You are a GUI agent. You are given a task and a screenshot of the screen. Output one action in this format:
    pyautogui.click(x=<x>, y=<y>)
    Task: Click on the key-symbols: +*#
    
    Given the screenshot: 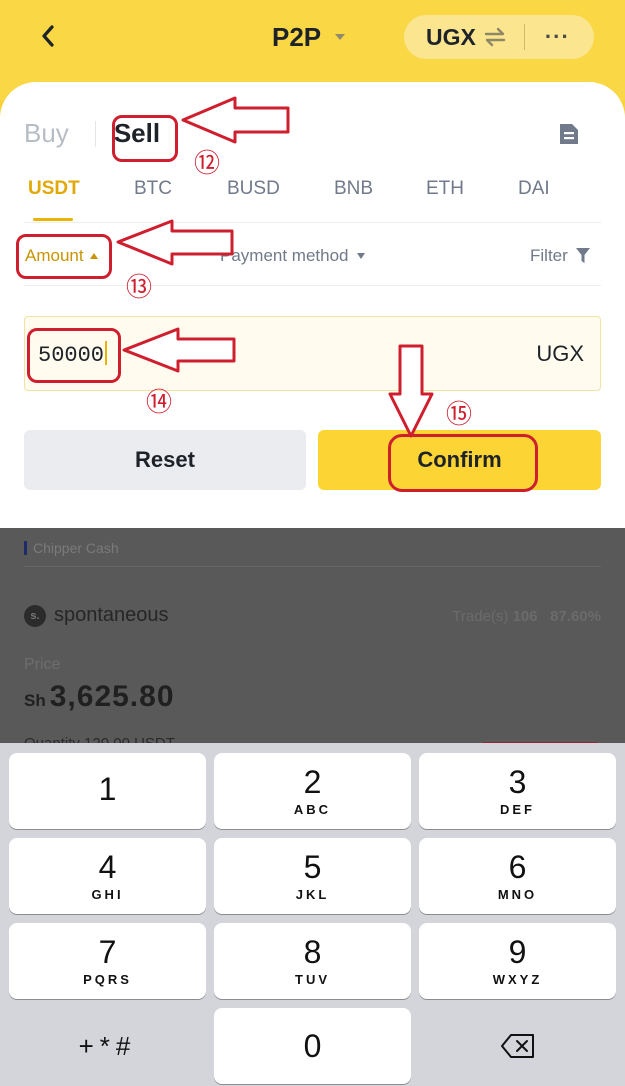 What is the action you would take?
    pyautogui.click(x=107, y=1046)
    